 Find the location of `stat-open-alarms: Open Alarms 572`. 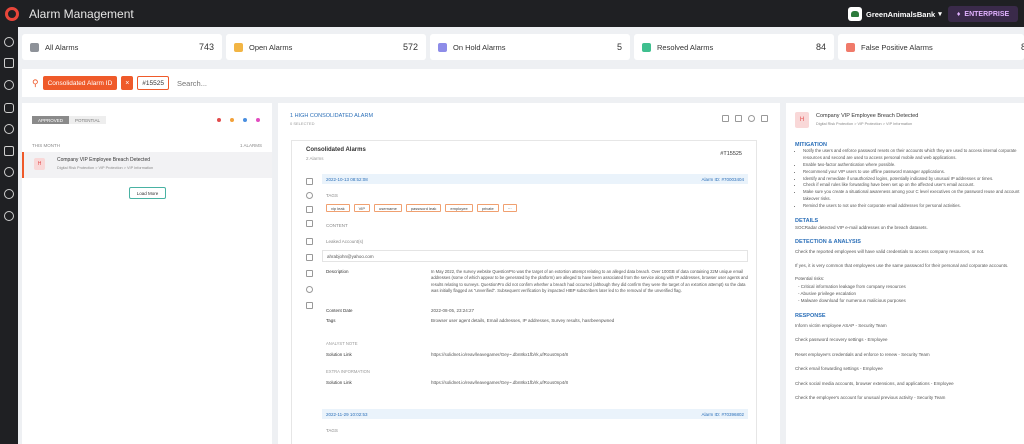

stat-open-alarms: Open Alarms 572 is located at coordinates (326, 47).